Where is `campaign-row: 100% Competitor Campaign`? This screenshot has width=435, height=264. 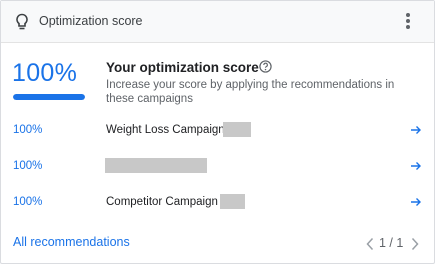
campaign-row: 100% Competitor Campaign is located at coordinates (217, 203).